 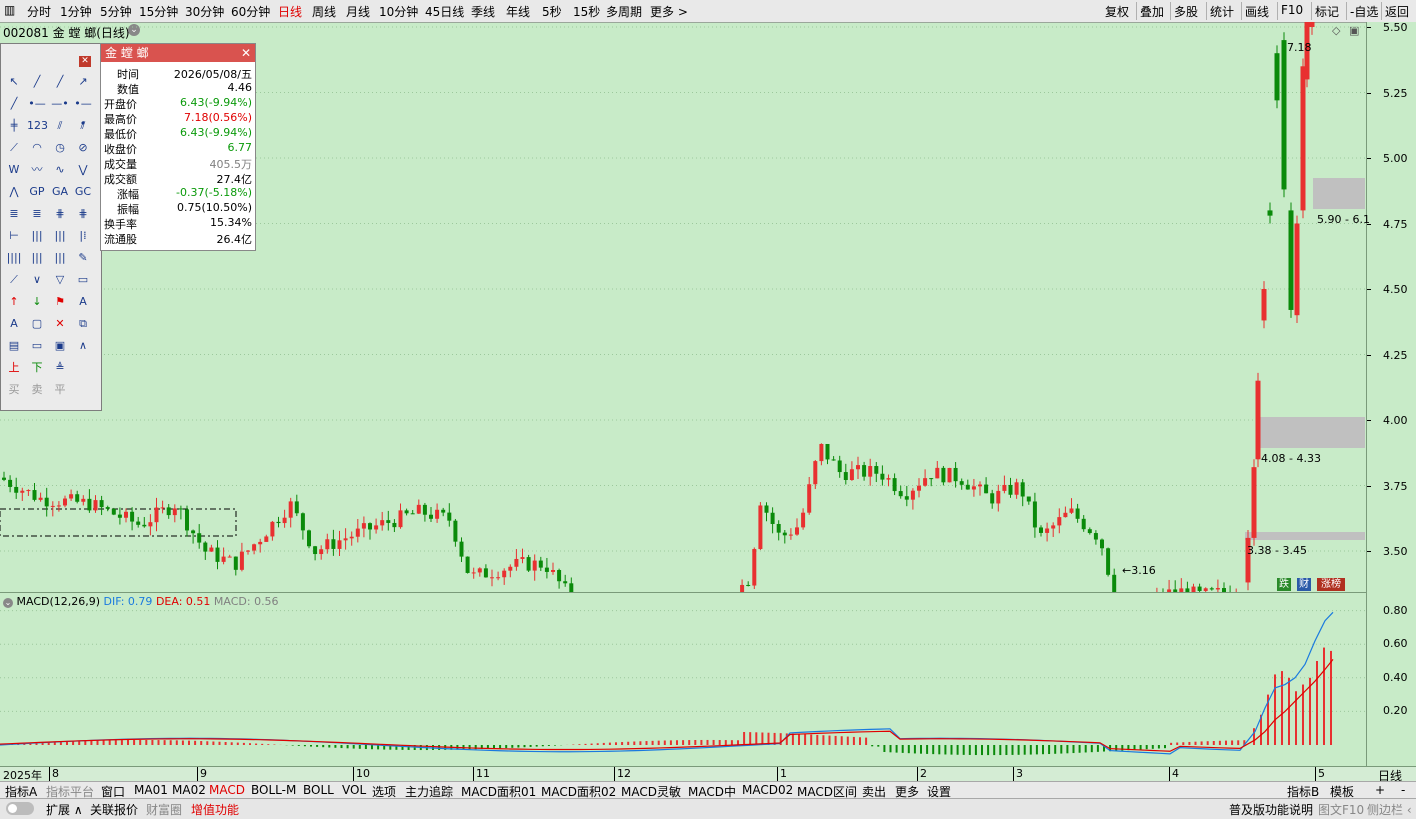 What do you see at coordinates (14, 346) in the screenshot?
I see `note-tool-icon: ▤` at bounding box center [14, 346].